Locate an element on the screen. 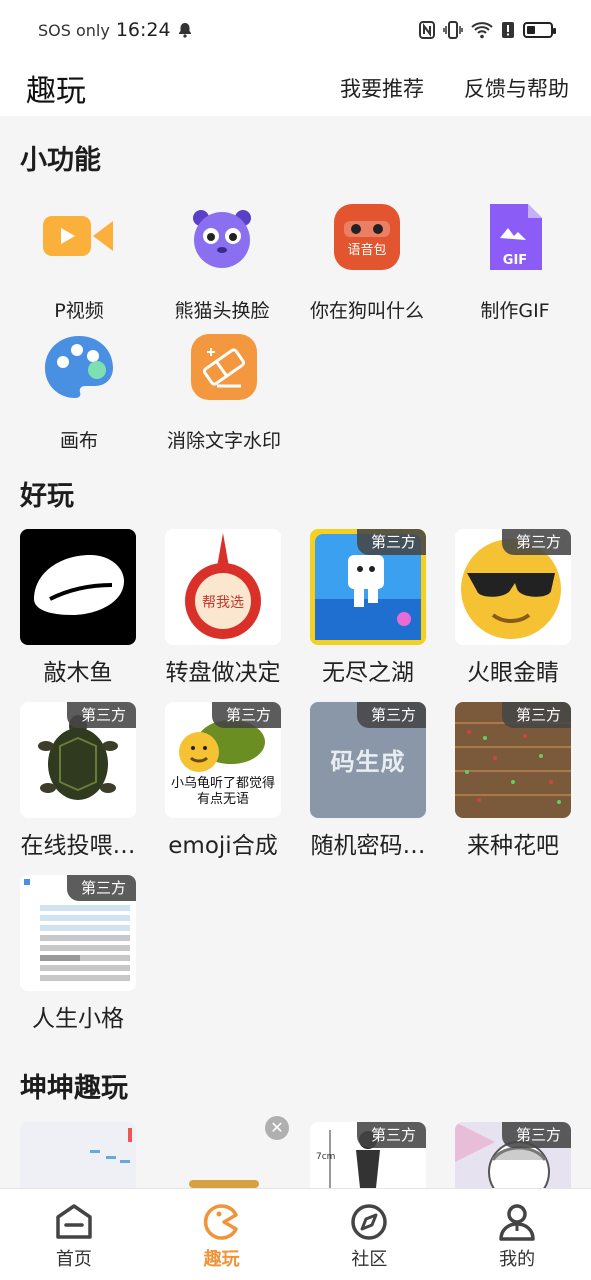  password-thumb-text: 码生成 is located at coordinates (368, 762).